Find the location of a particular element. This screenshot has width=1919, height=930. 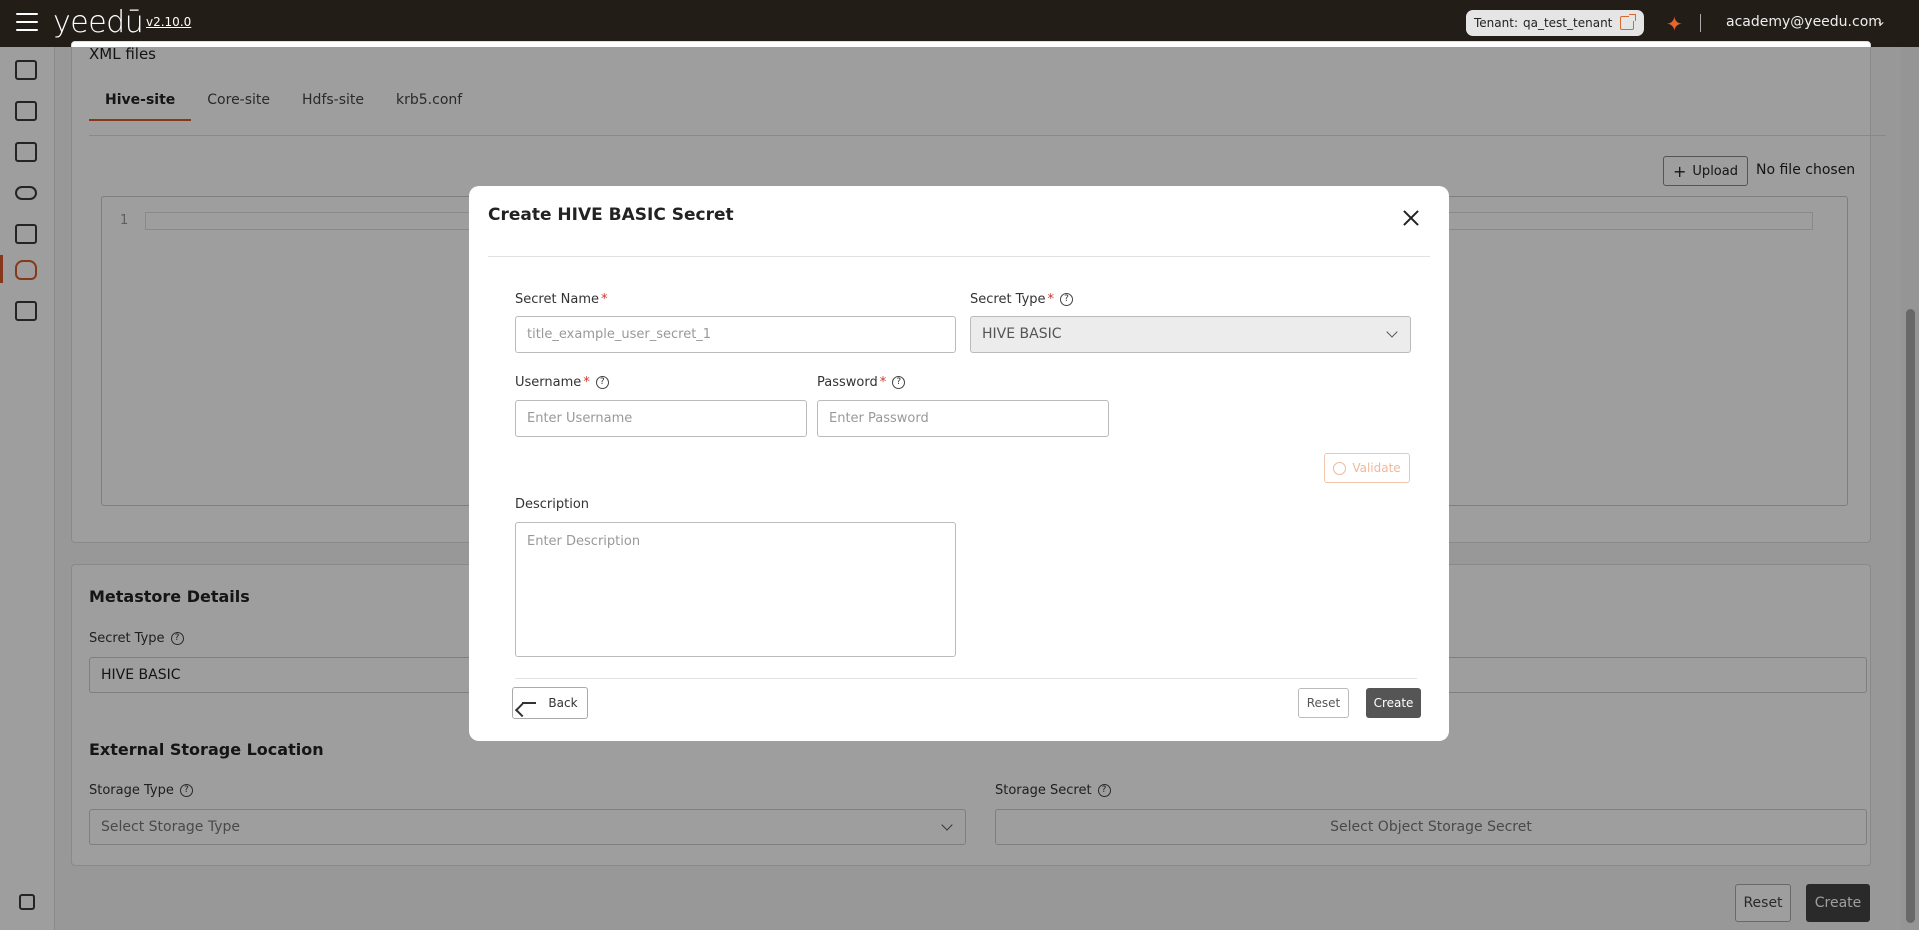

modal-divider is located at coordinates (959, 256).